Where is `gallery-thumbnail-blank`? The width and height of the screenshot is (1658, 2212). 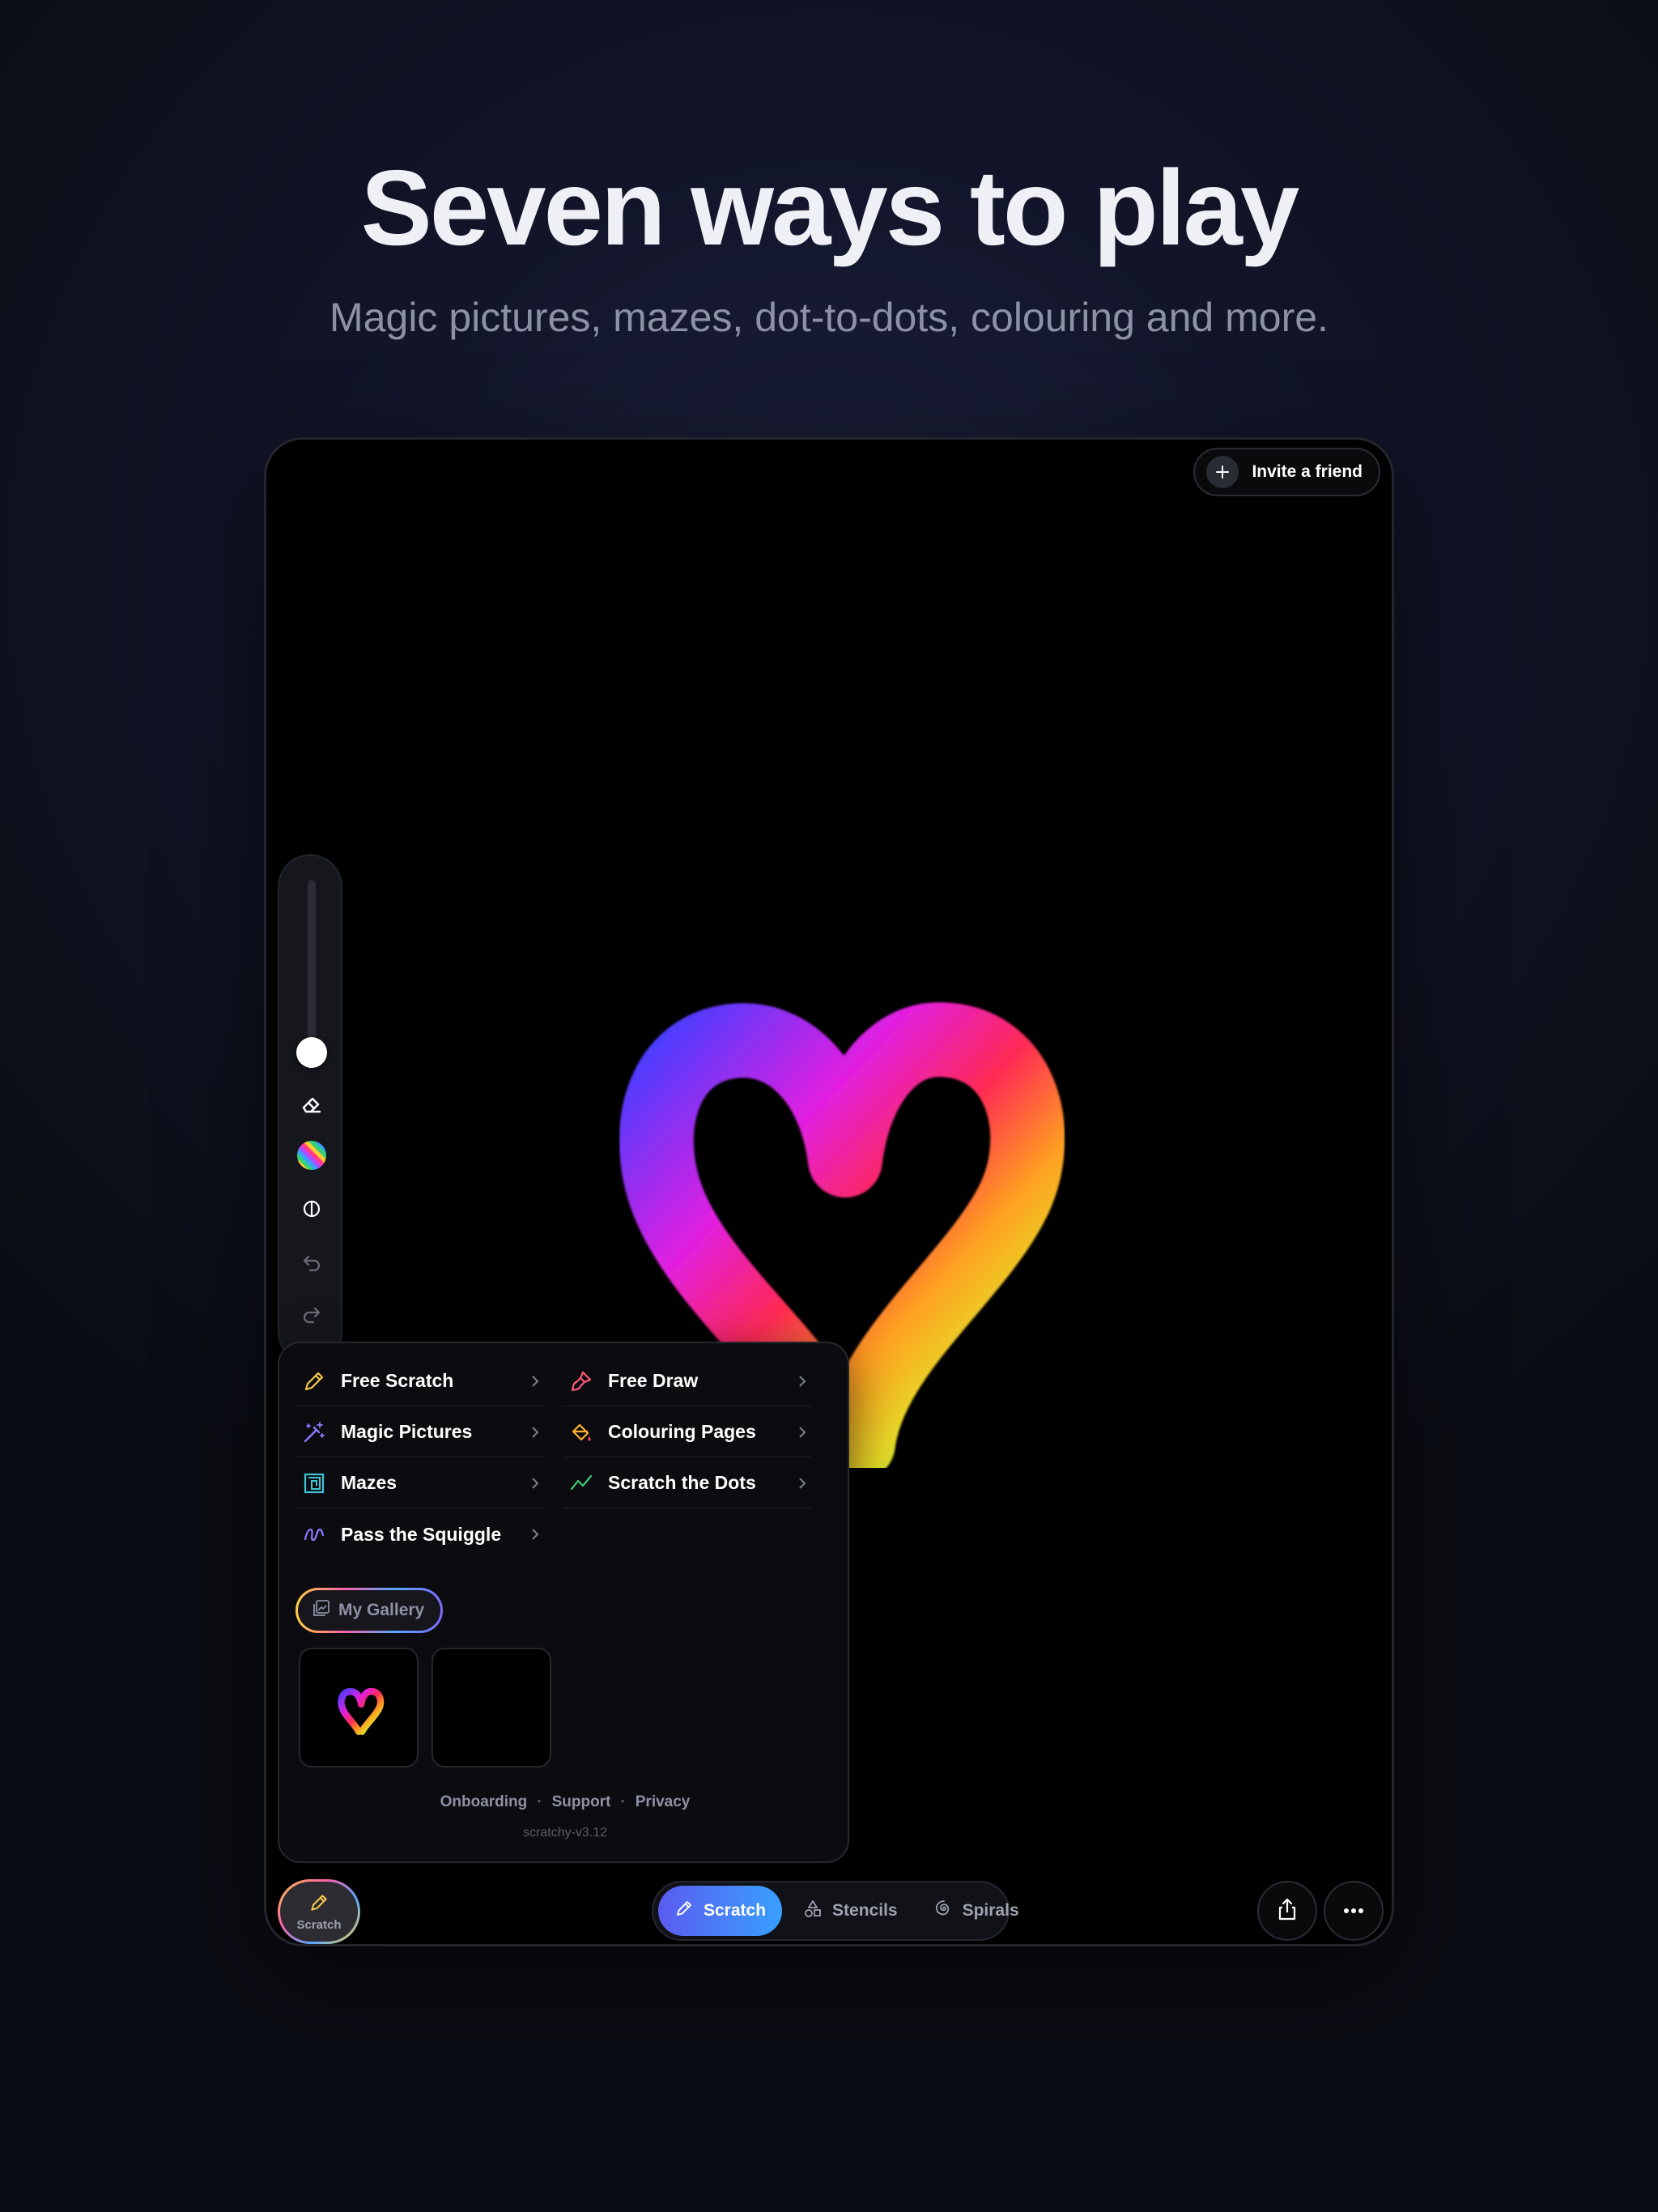 gallery-thumbnail-blank is located at coordinates (491, 1708).